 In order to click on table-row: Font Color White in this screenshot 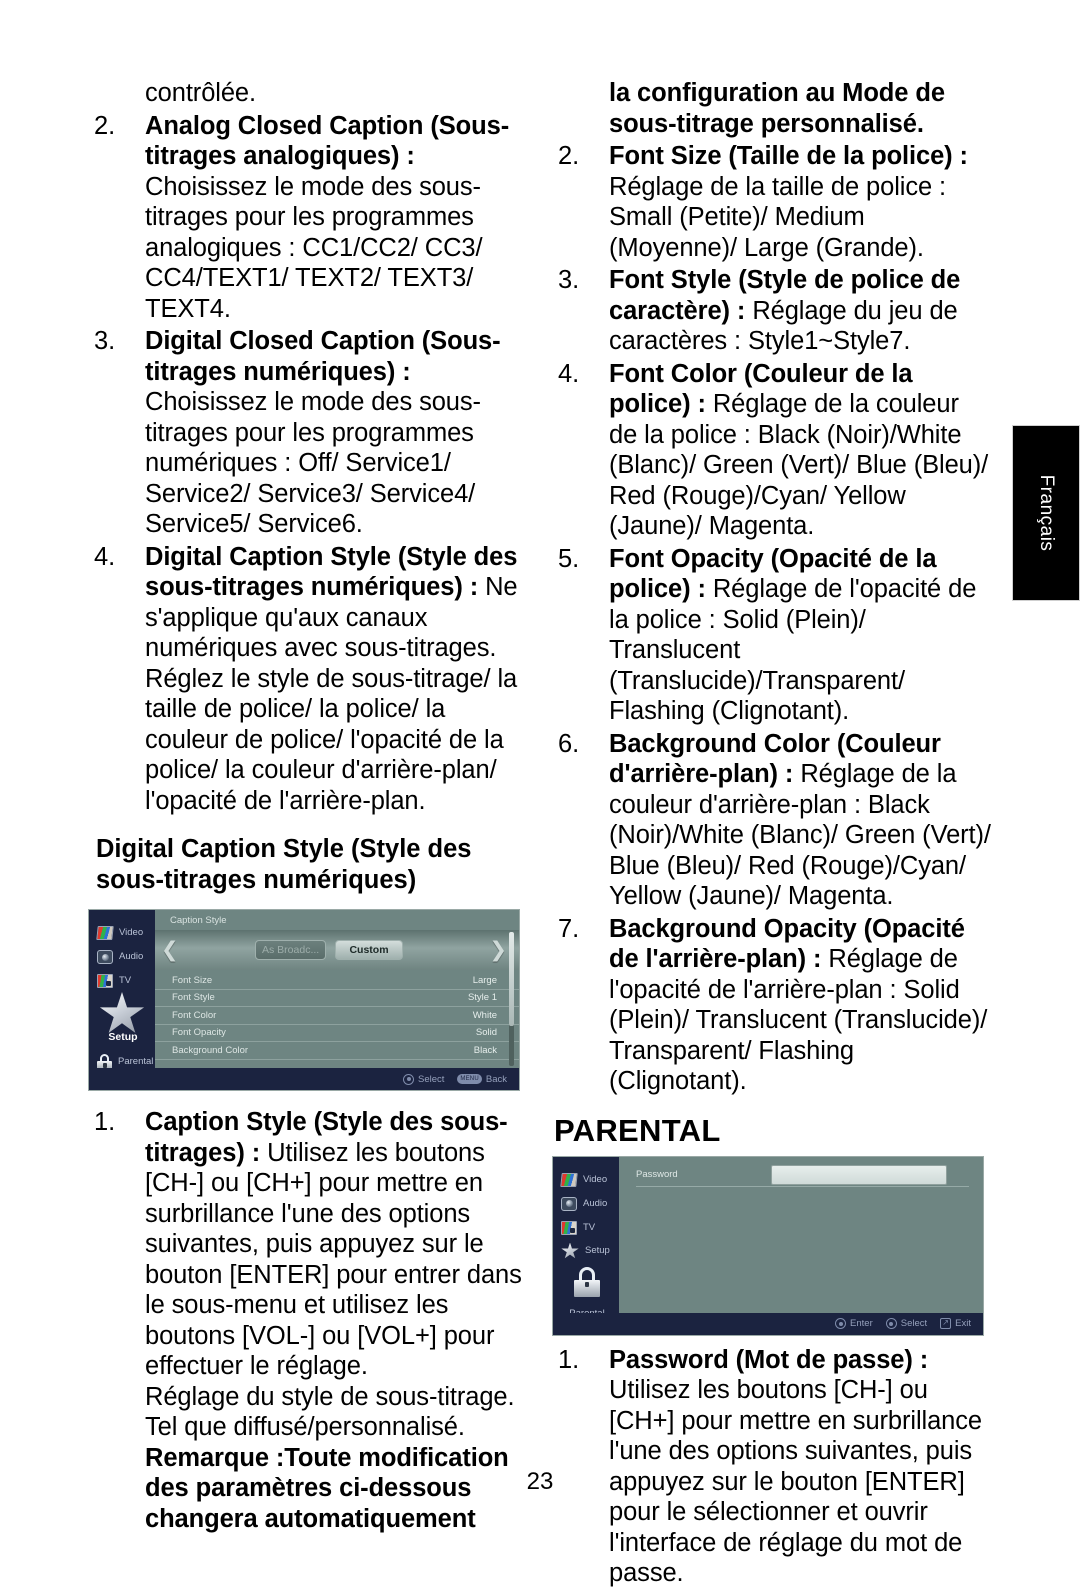, I will do `click(337, 1016)`.